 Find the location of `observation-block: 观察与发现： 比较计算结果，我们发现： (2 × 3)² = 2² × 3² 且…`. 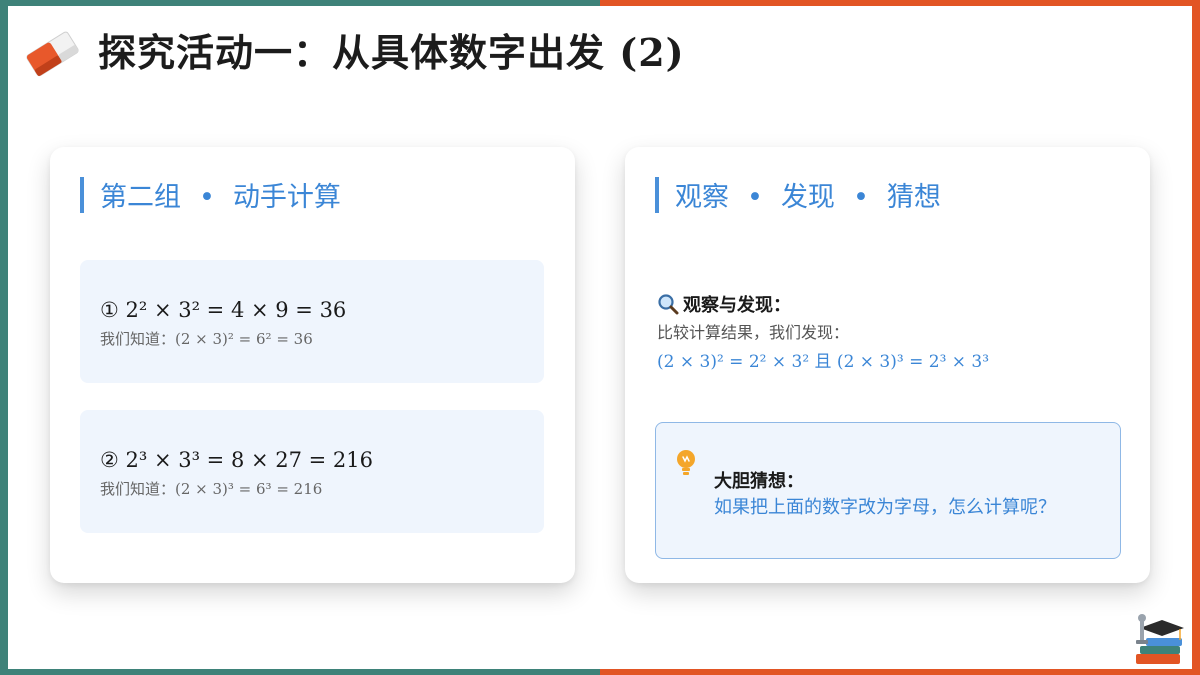

observation-block: 观察与发现： 比较计算结果，我们发现： (2 × 3)² = 2² × 3² 且… is located at coordinates (892, 332).